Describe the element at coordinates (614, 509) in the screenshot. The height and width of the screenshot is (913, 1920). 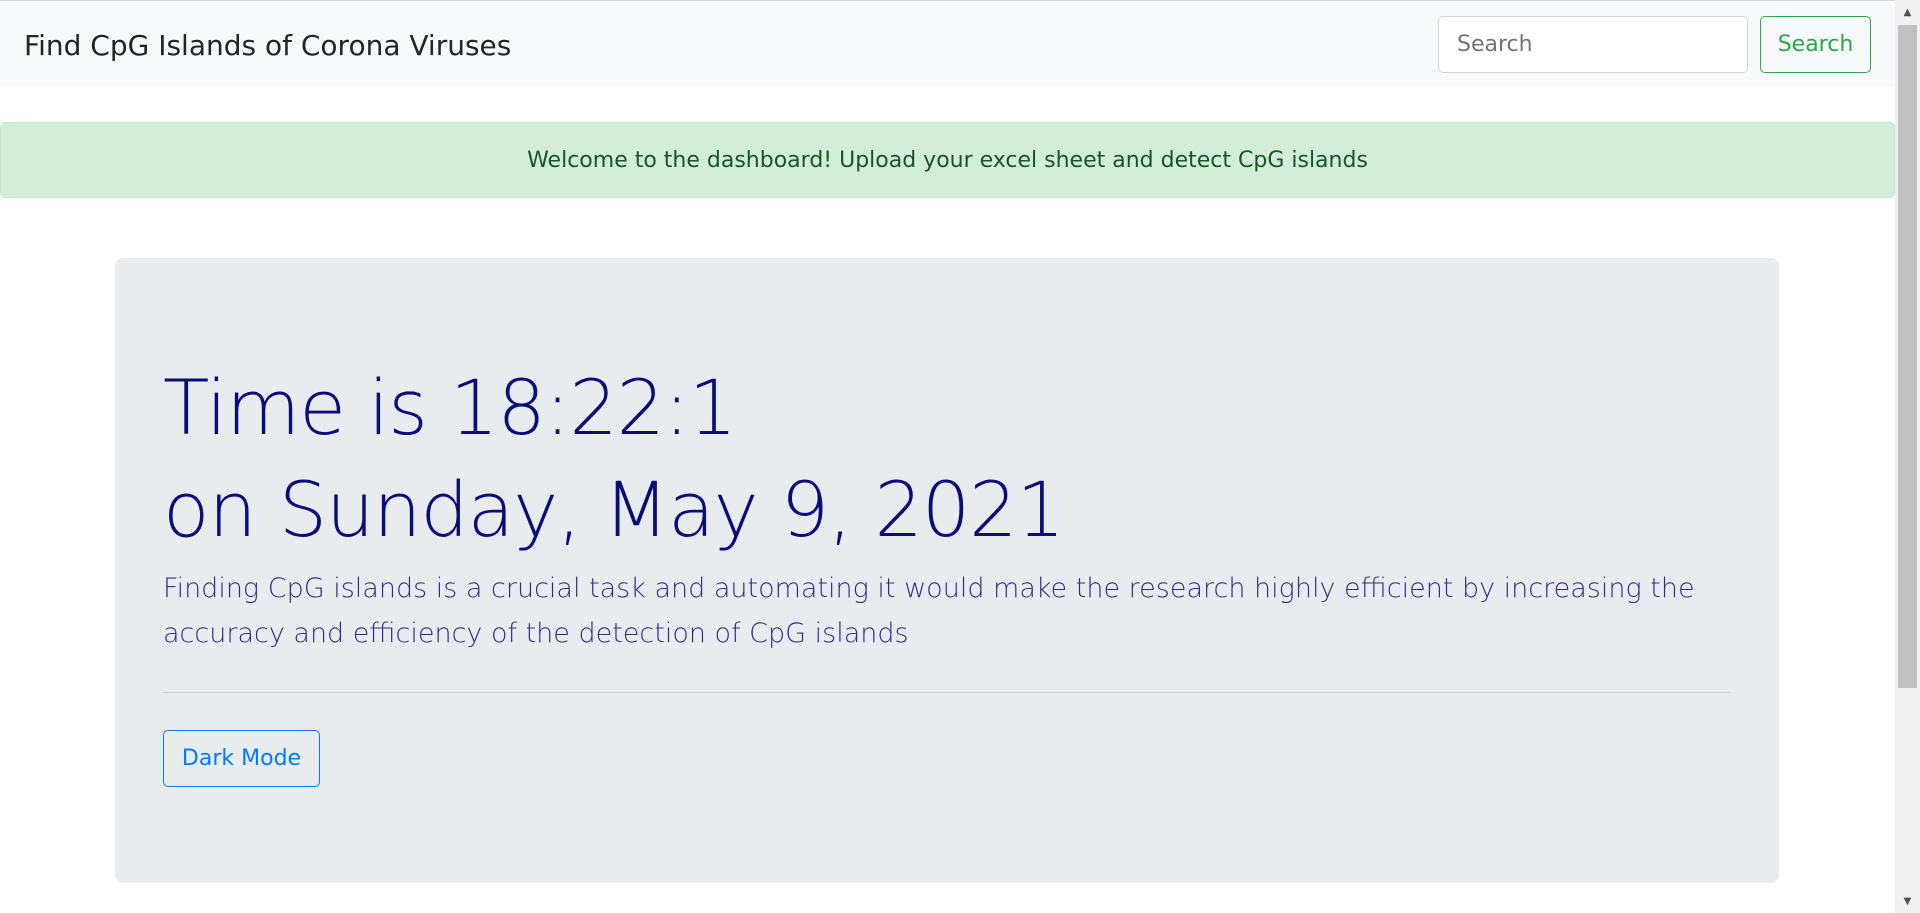
I see `date-heading: on Sunday, May 9, 2021` at that location.